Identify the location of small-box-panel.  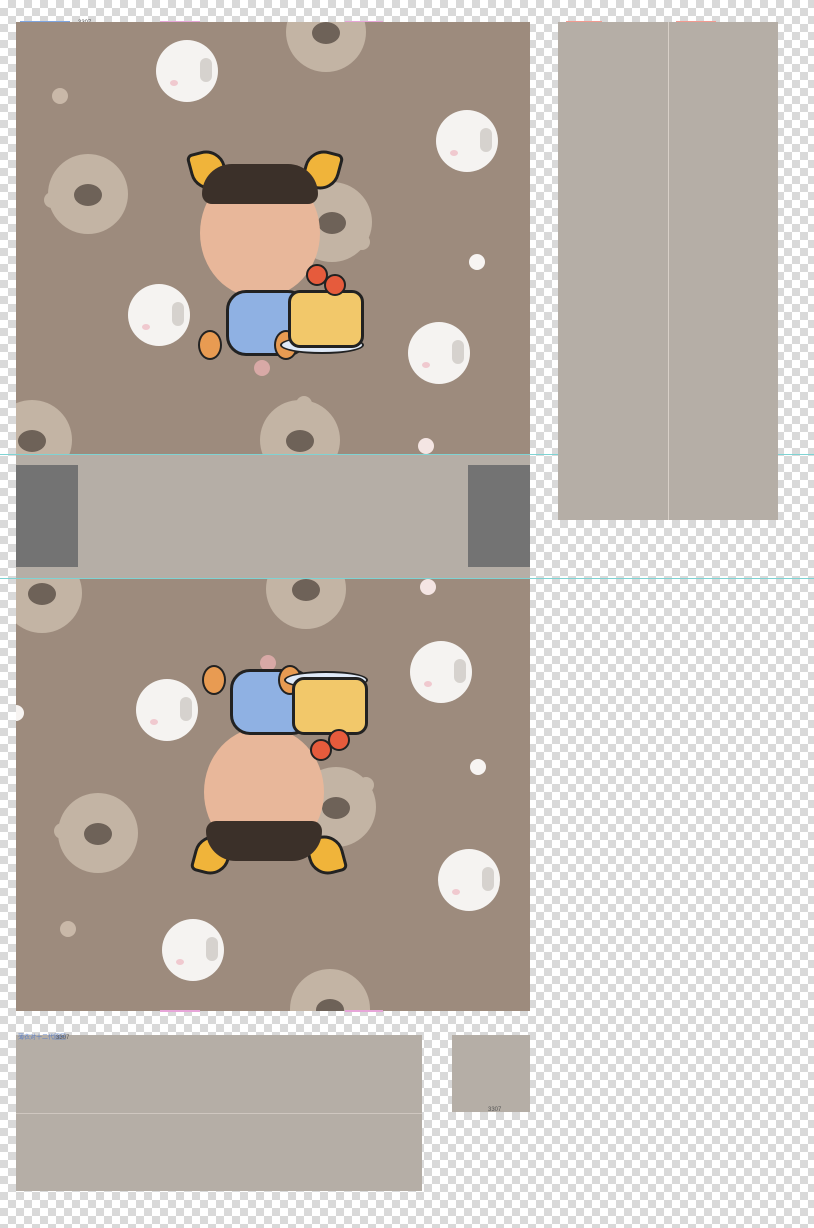
(491, 1073).